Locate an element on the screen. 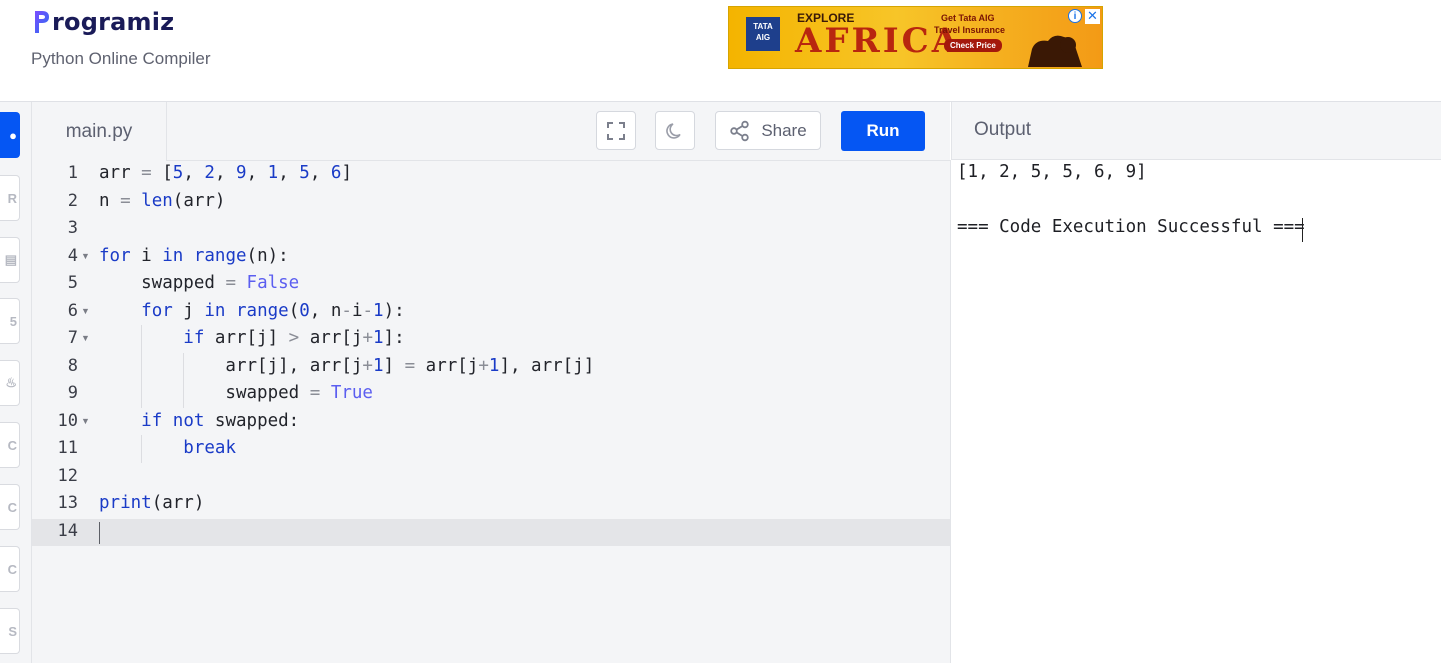 The height and width of the screenshot is (663, 1441). sidebar-glyph: 5 is located at coordinates (13, 321).